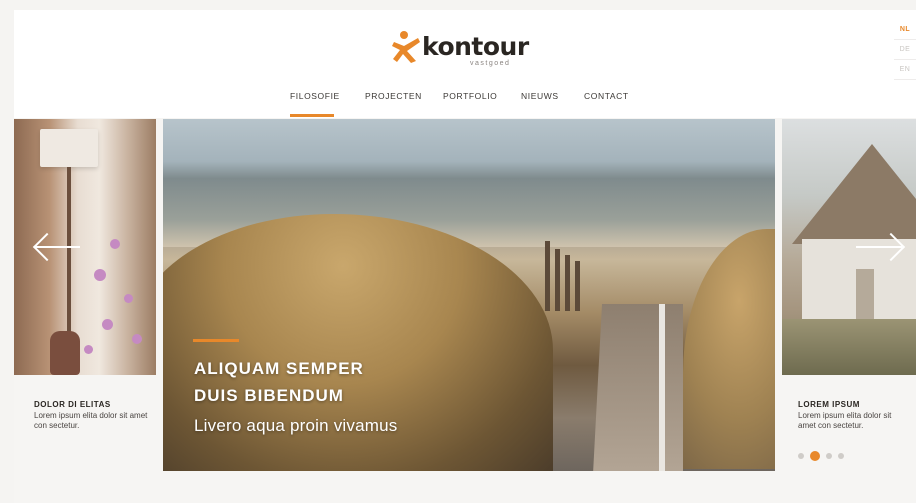 This screenshot has height=503, width=916. Describe the element at coordinates (216, 340) in the screenshot. I see `accent-bar` at that location.